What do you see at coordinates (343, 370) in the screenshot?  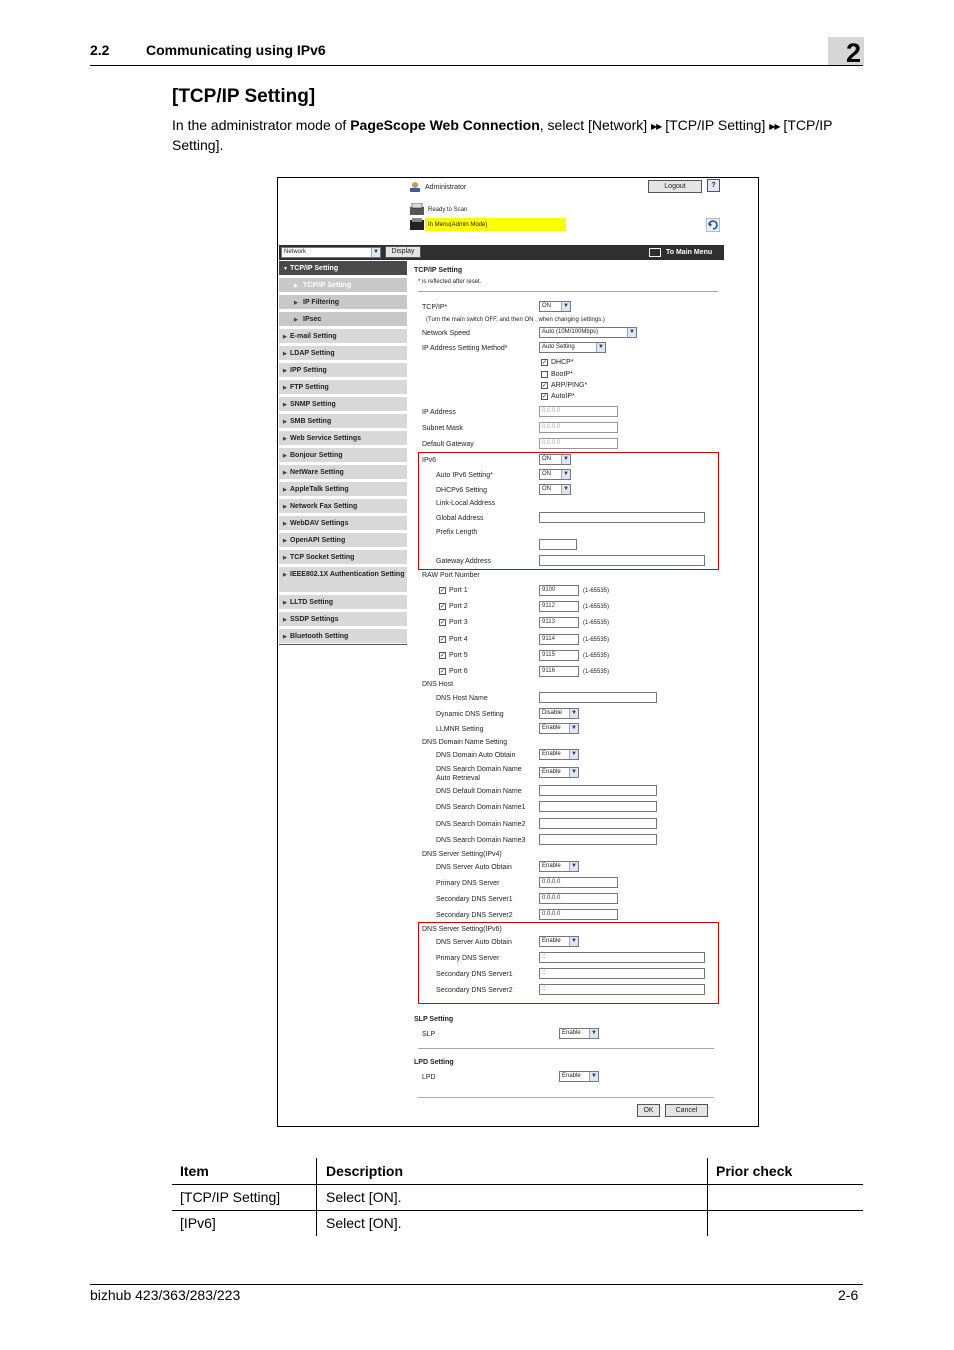 I see `sidebar-item: ▶ IPP Setting` at bounding box center [343, 370].